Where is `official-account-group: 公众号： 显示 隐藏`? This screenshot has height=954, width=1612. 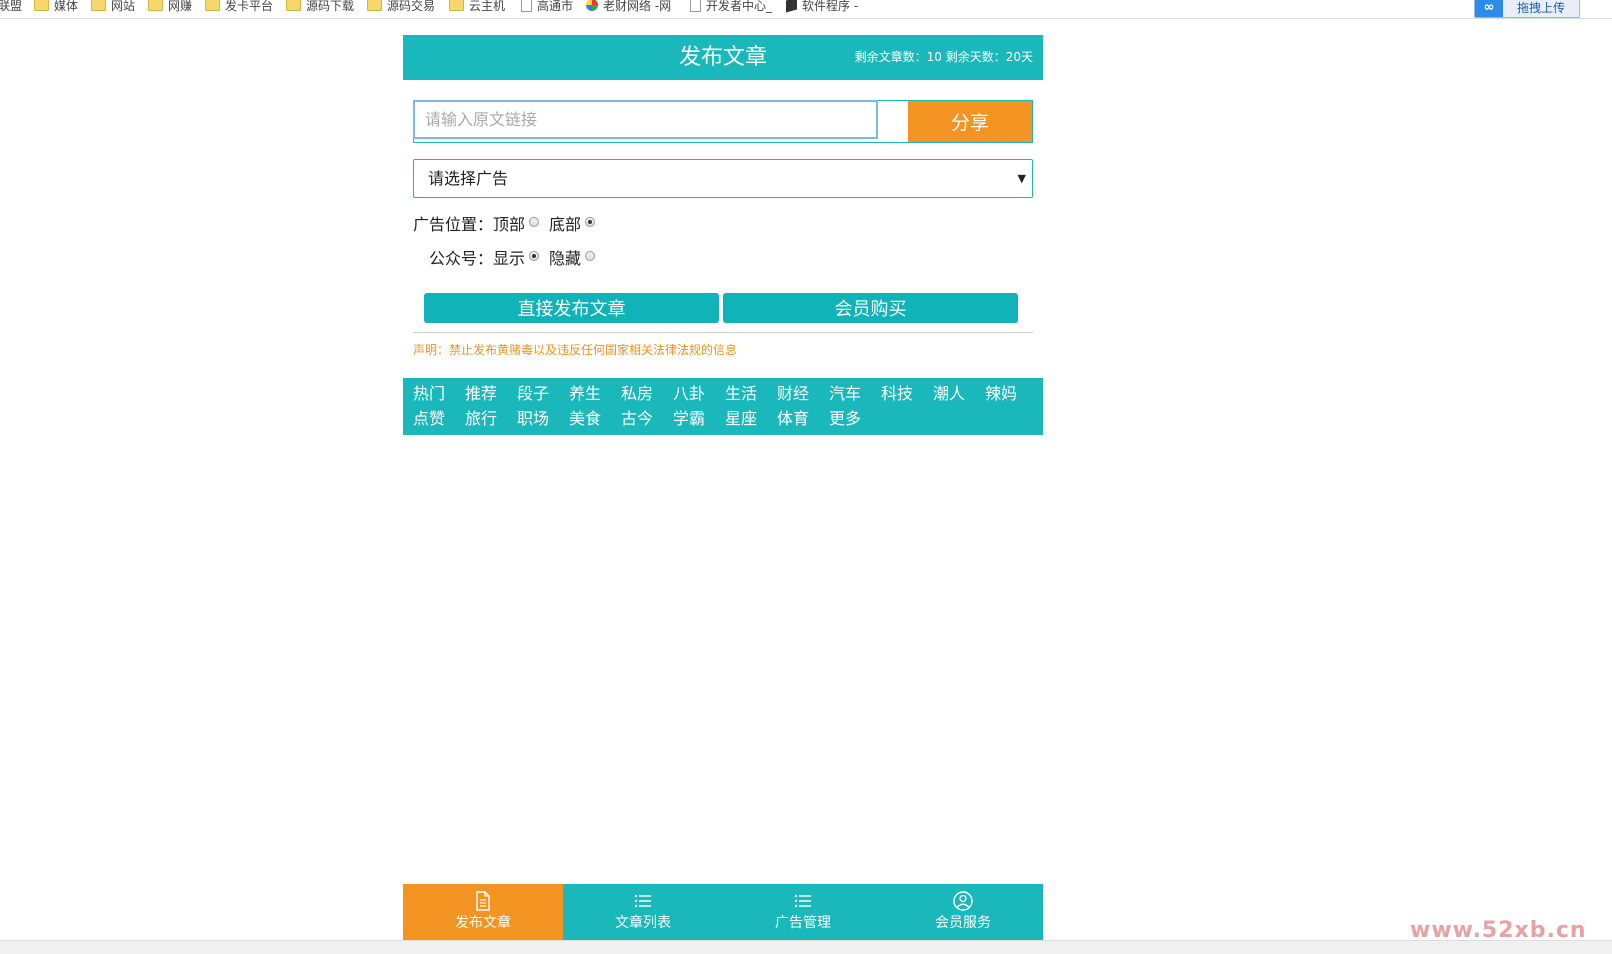
official-account-group: 公众号： 显示 隐藏 is located at coordinates (517, 259).